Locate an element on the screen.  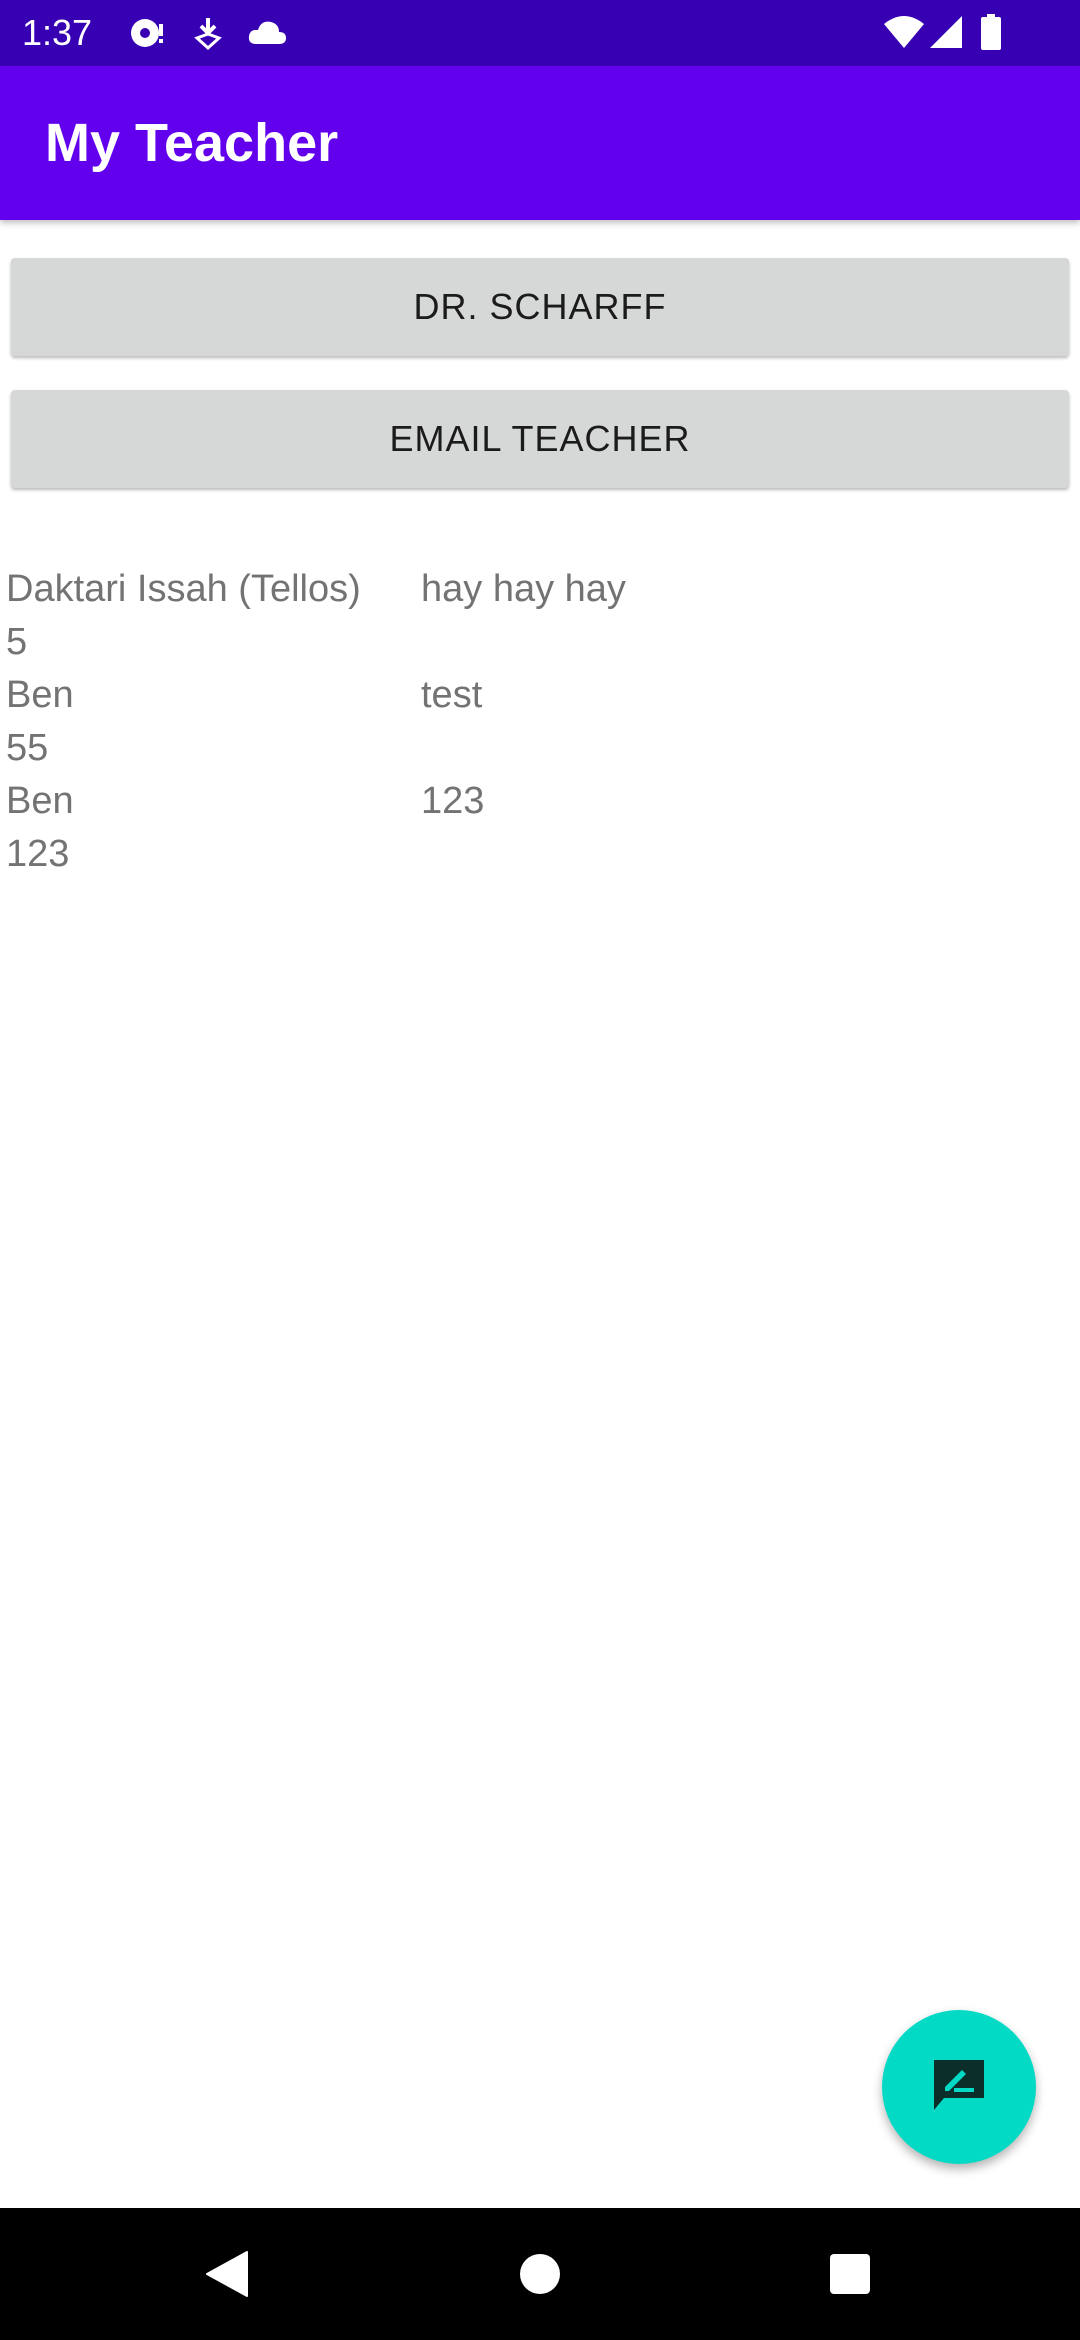
rate-review-icon is located at coordinates (959, 2087).